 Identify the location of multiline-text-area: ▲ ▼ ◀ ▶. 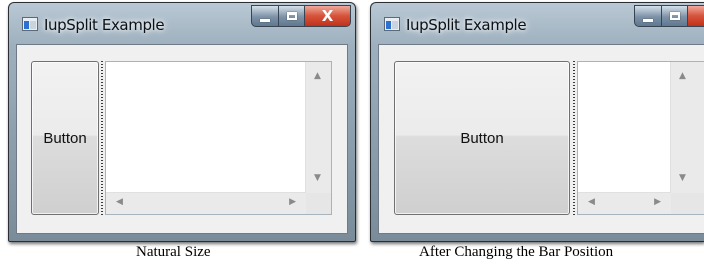
(640, 138).